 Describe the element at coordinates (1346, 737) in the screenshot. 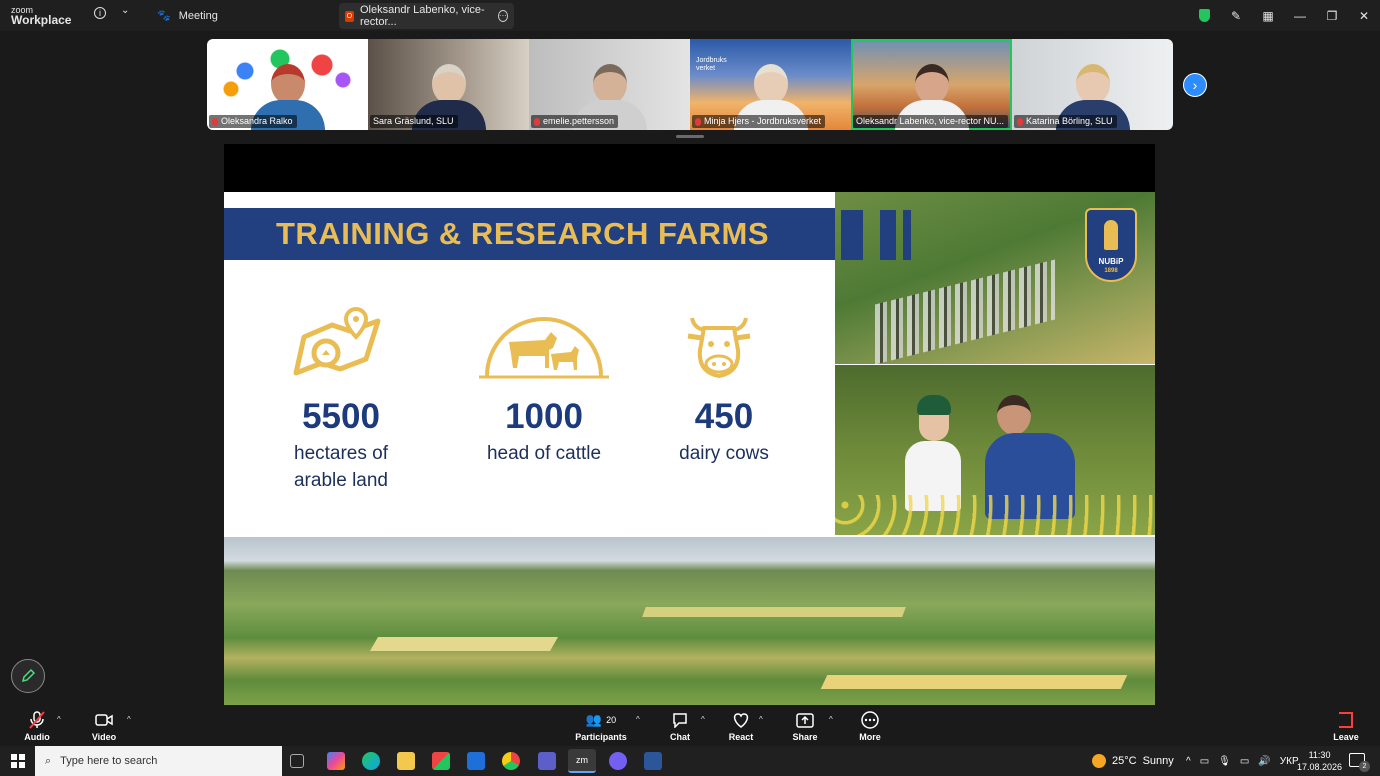

I see `leave-label: Leave` at that location.